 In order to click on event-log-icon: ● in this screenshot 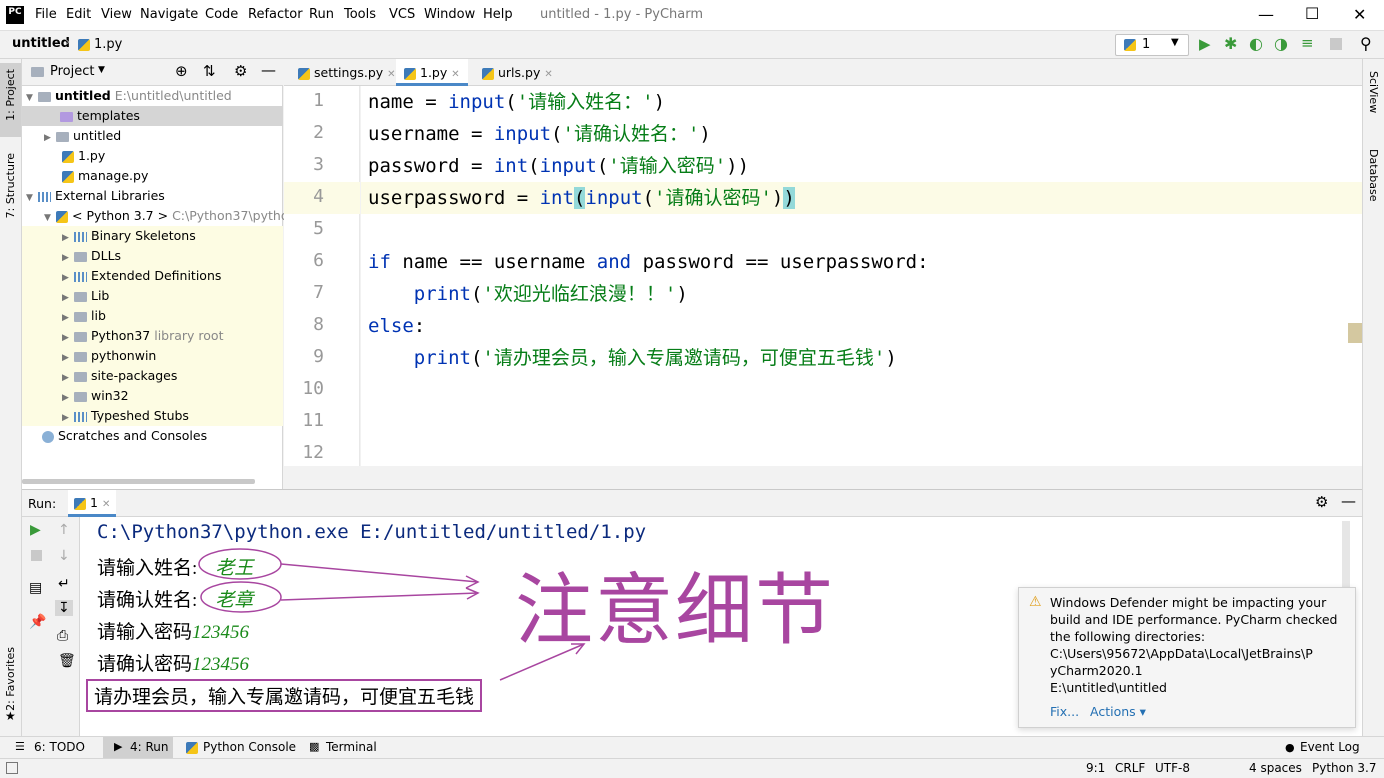, I will do `click(1290, 747)`.